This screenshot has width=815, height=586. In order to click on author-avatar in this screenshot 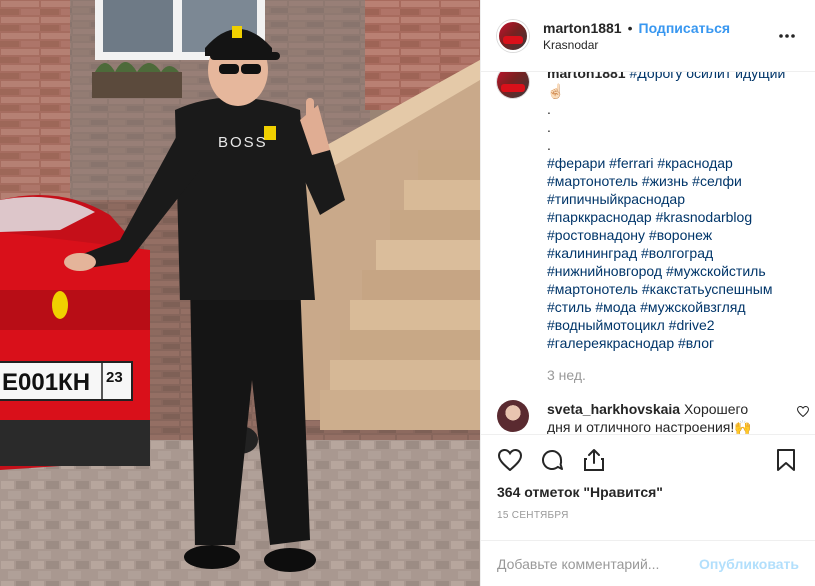, I will do `click(513, 35)`.